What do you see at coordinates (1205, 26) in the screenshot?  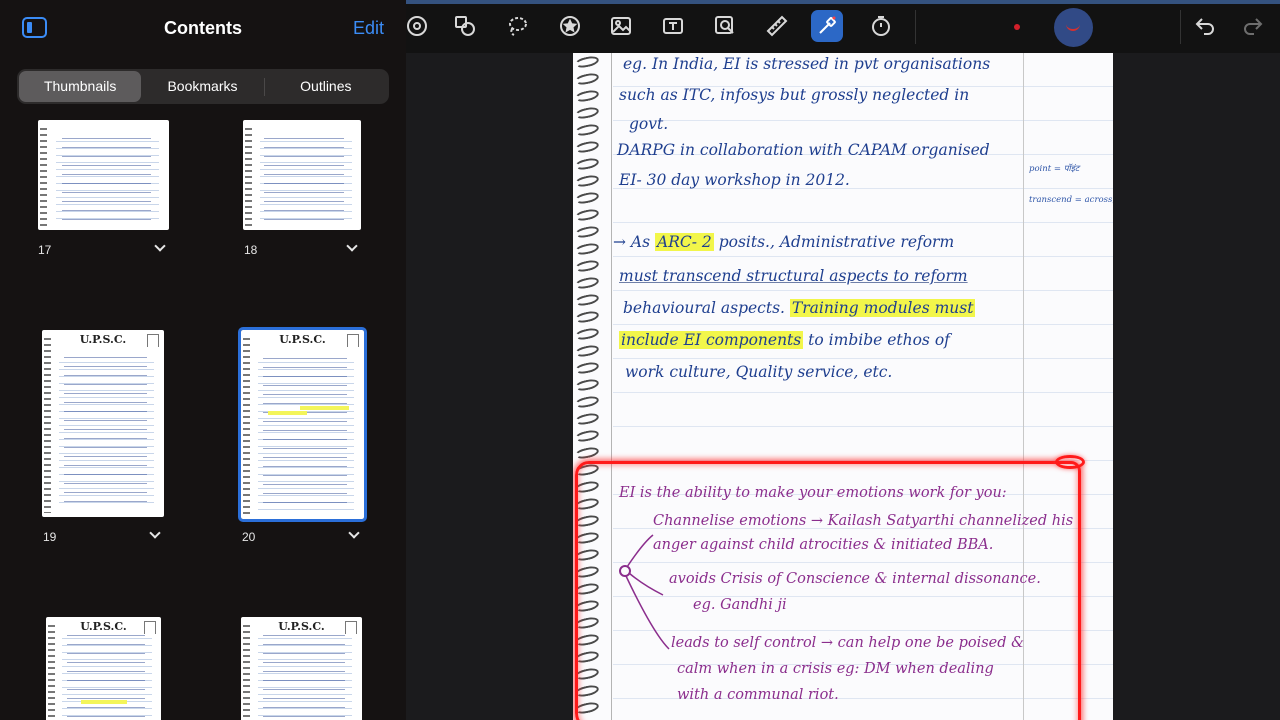 I see `undo-icon` at bounding box center [1205, 26].